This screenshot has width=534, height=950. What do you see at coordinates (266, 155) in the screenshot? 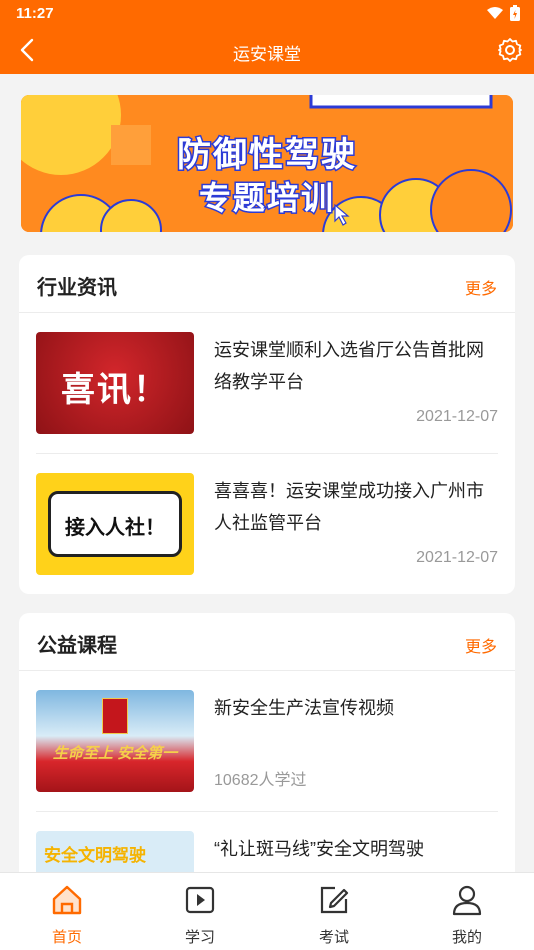
I see `banner-title-line1: 防御性驾驶` at bounding box center [266, 155].